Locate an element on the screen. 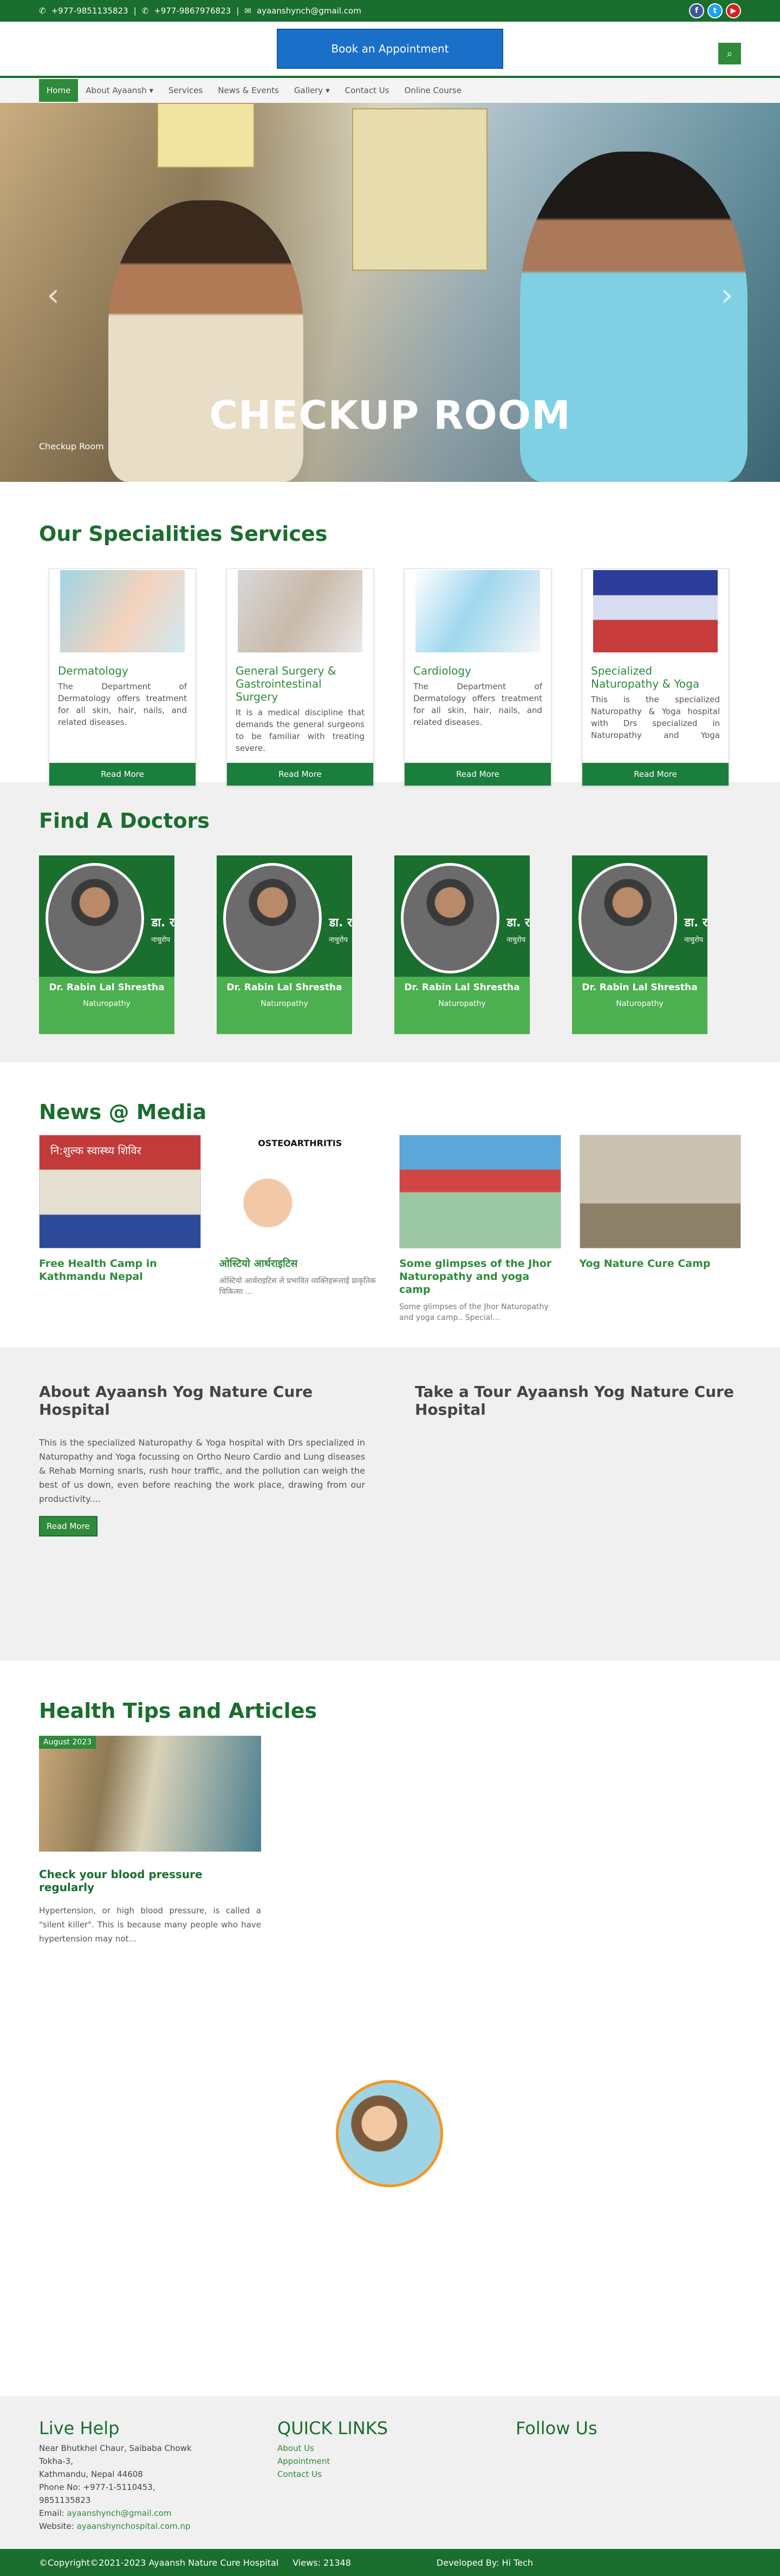  news-image: OSTEOARTHRITIS is located at coordinates (300, 1191).